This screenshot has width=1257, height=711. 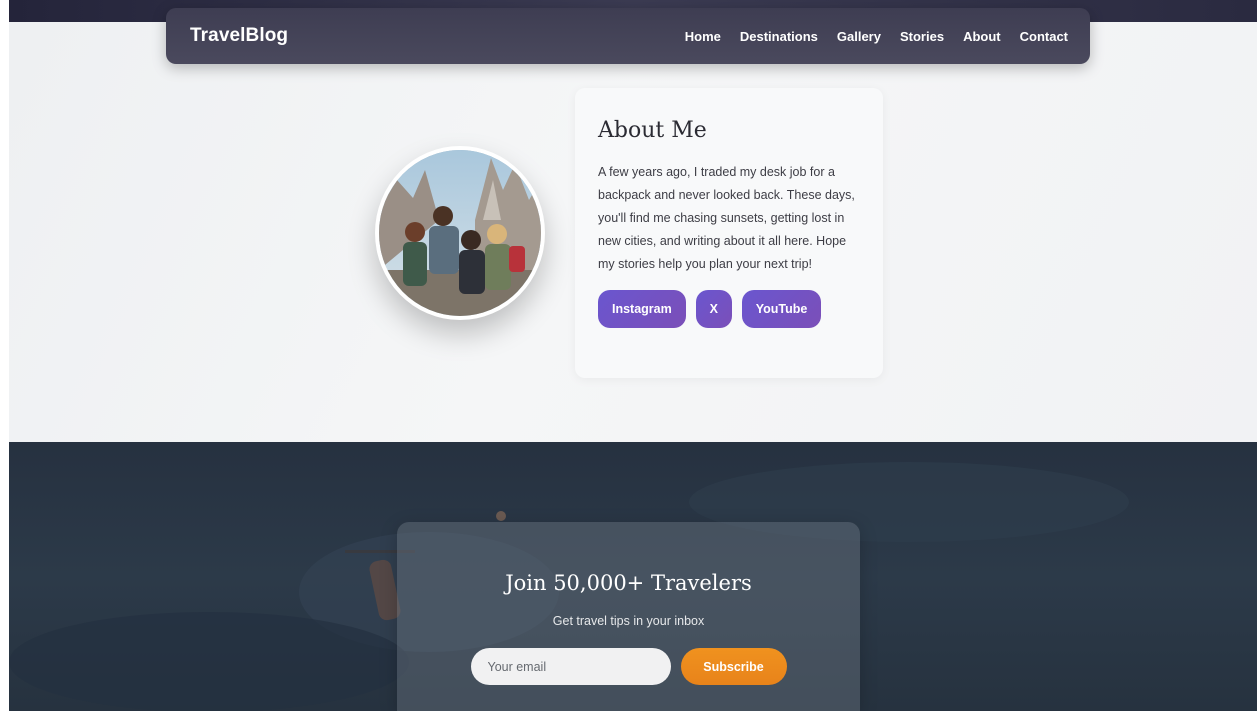 I want to click on nav-link-about: About, so click(x=982, y=36).